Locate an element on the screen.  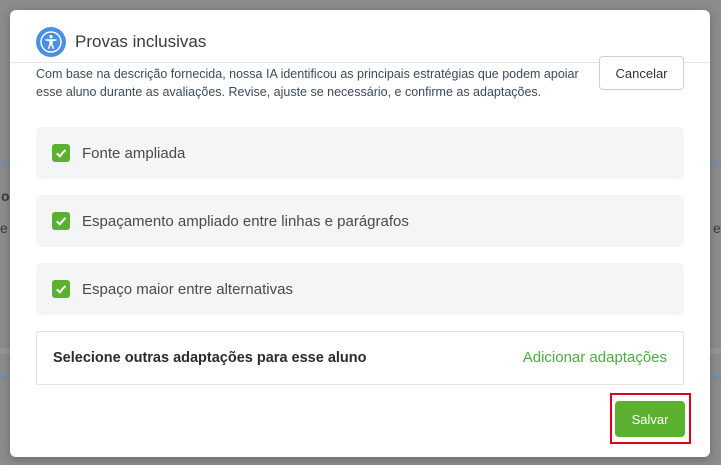
option-fonte-ampliada: Fonte ampliada is located at coordinates (360, 153).